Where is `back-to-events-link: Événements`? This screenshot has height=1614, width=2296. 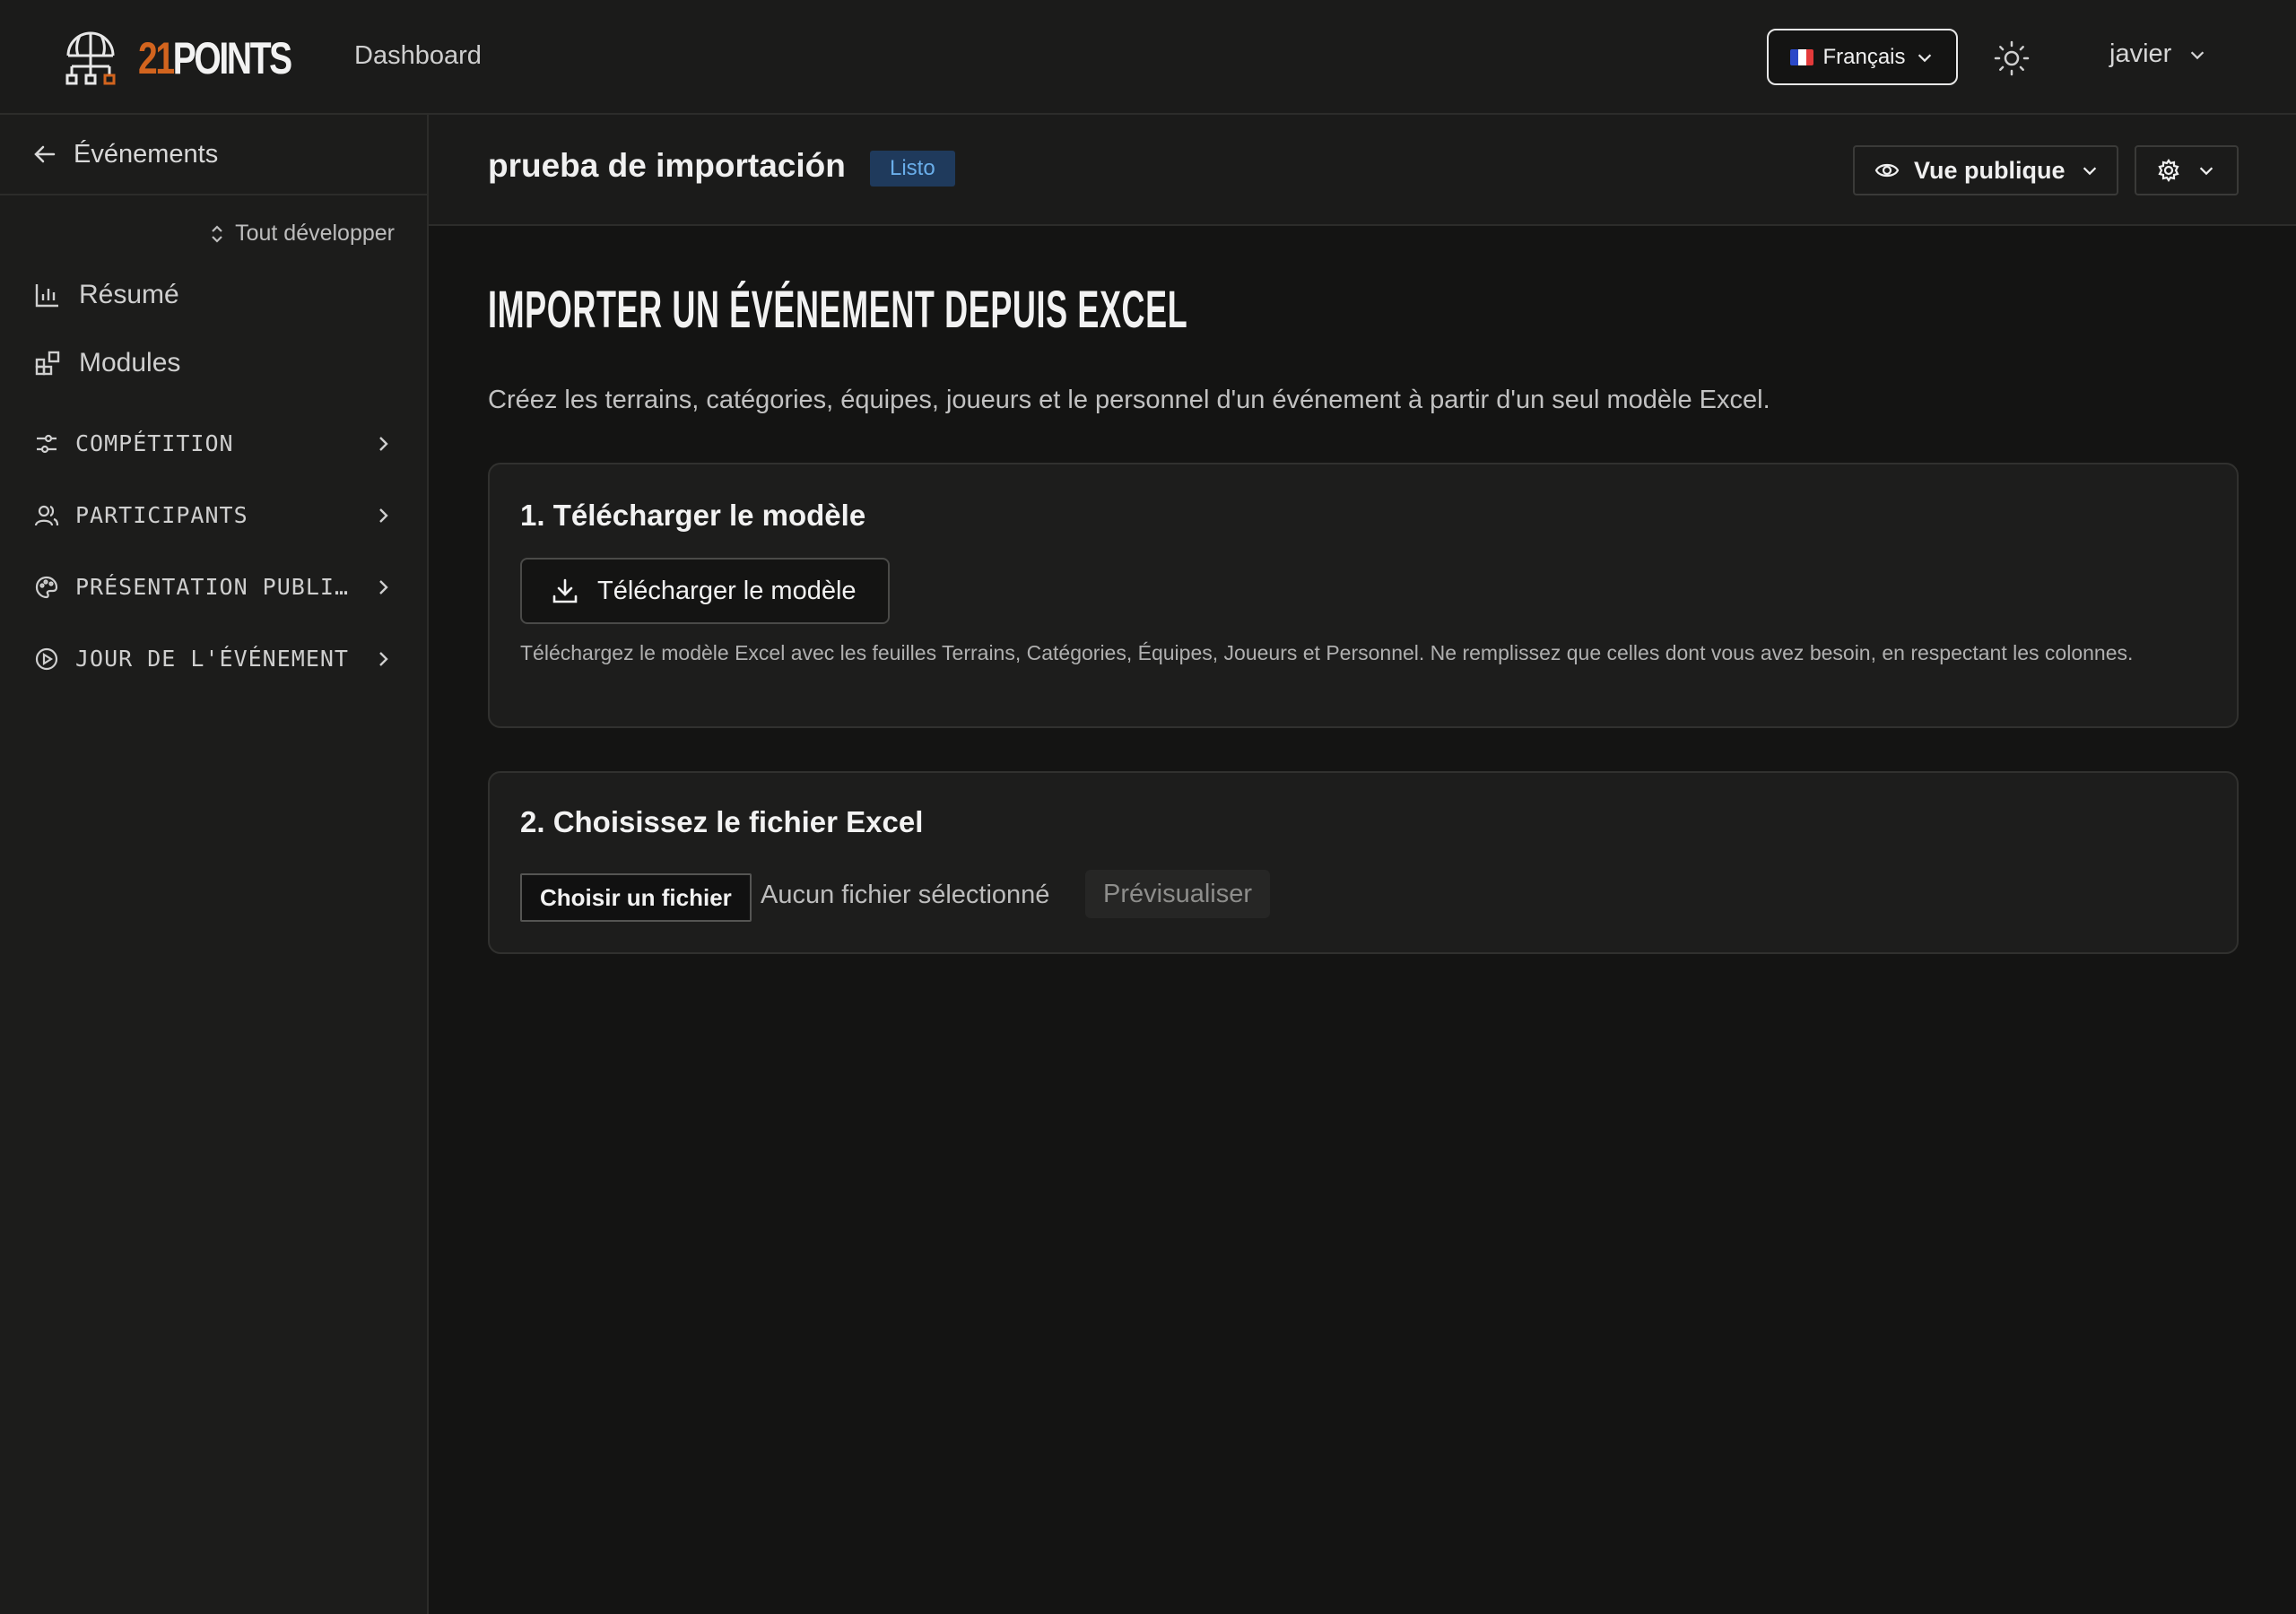
back-to-events-link: Événements is located at coordinates (213, 155).